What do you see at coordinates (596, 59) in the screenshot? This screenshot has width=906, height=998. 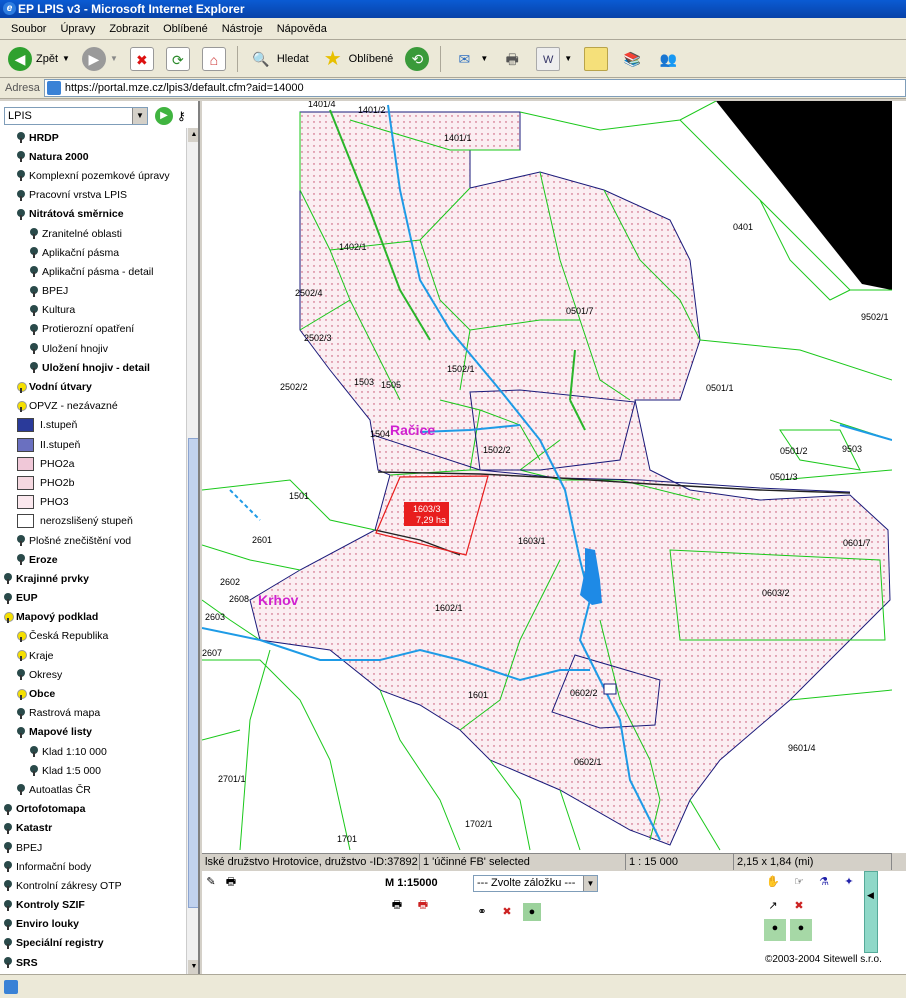 I see `discuss-button` at bounding box center [596, 59].